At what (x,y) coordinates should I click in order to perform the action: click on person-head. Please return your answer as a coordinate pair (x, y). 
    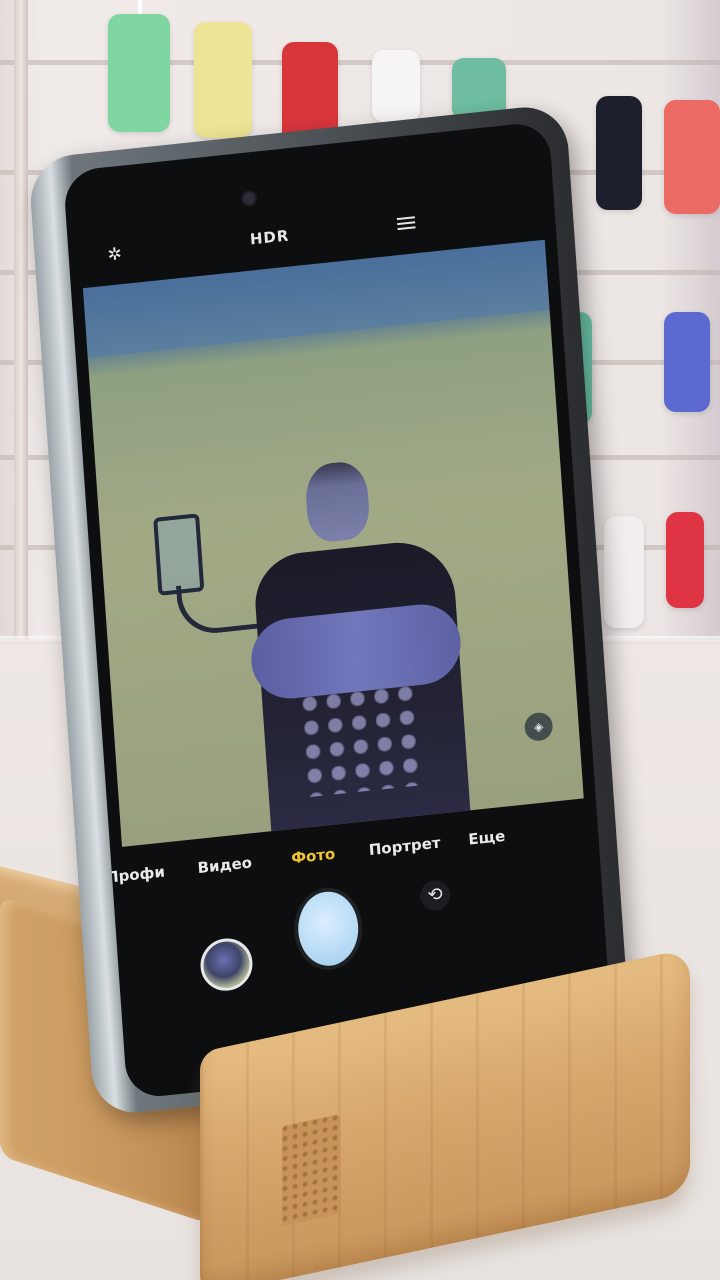
    Looking at the image, I should click on (337, 501).